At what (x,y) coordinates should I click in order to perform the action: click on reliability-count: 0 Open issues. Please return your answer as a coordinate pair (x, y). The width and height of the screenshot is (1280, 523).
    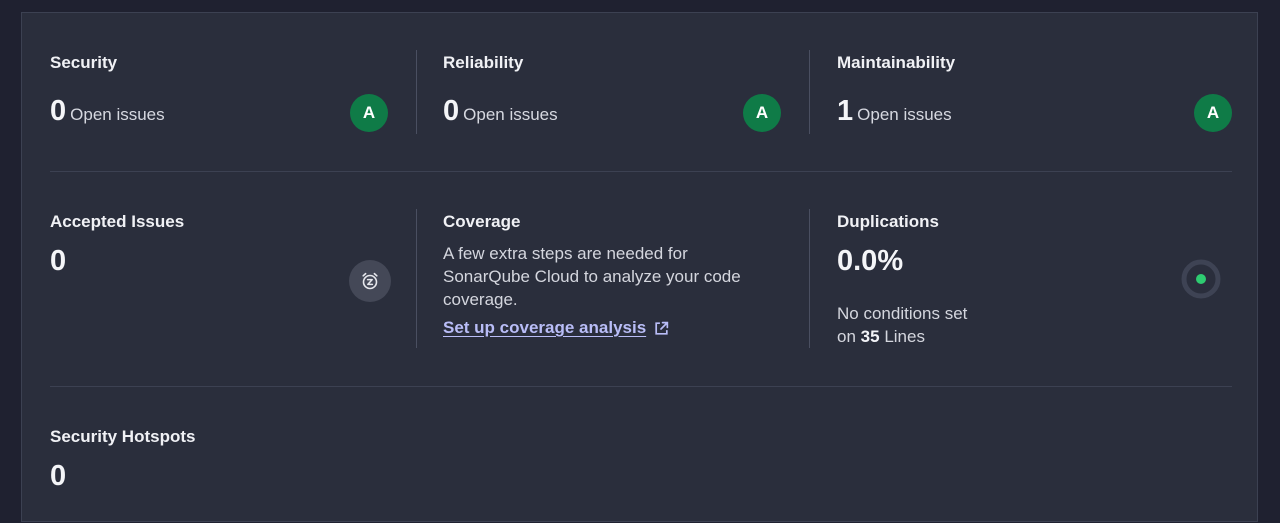
    Looking at the image, I should click on (500, 111).